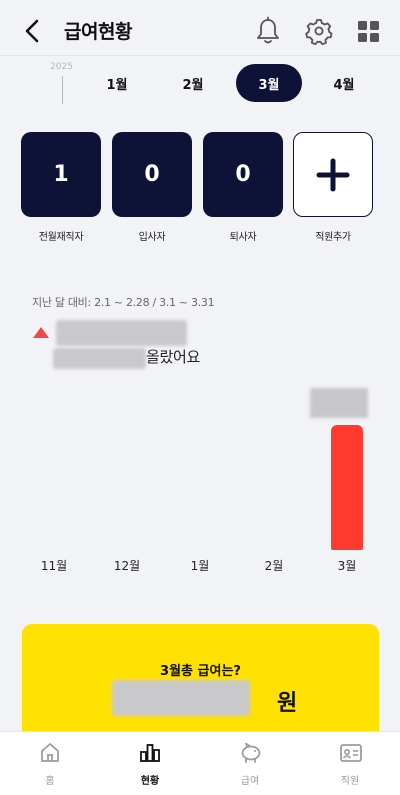 The height and width of the screenshot is (795, 400). What do you see at coordinates (181, 698) in the screenshot?
I see `redacted-total-amount` at bounding box center [181, 698].